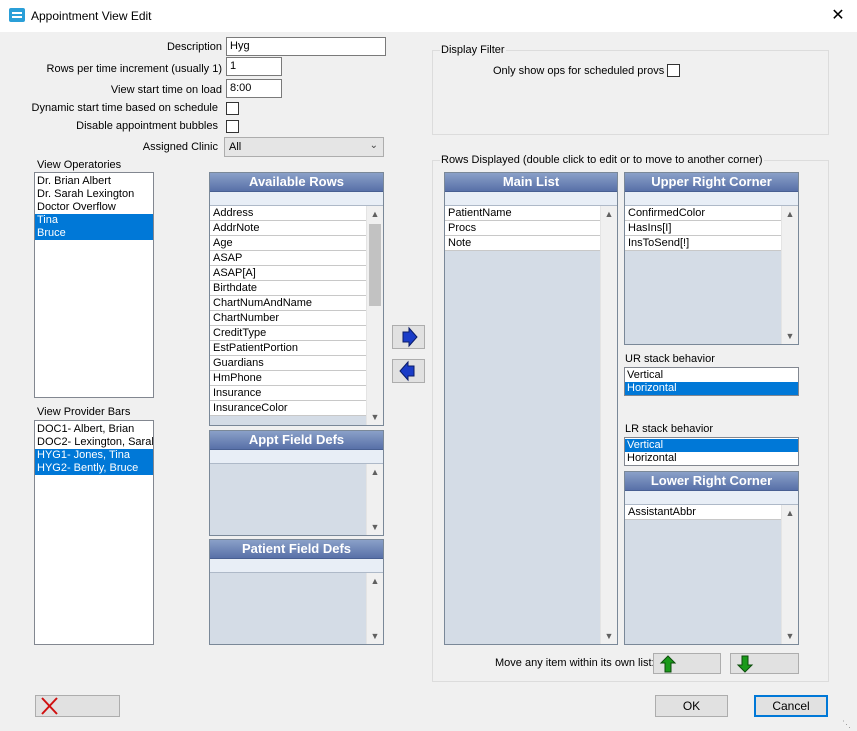 This screenshot has width=857, height=731. What do you see at coordinates (375, 265) in the screenshot?
I see `scroll-thumb` at bounding box center [375, 265].